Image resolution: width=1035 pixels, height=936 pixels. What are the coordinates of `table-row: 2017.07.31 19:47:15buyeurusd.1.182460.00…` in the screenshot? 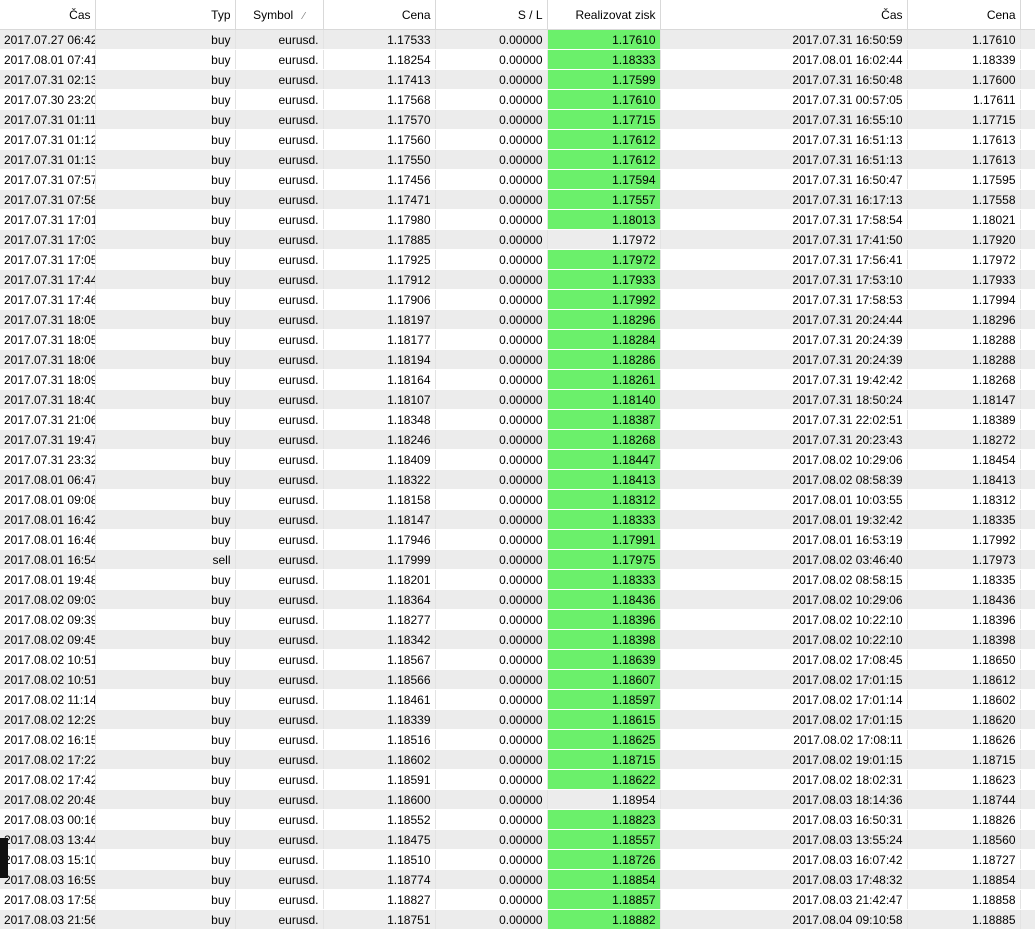 It's located at (517, 439).